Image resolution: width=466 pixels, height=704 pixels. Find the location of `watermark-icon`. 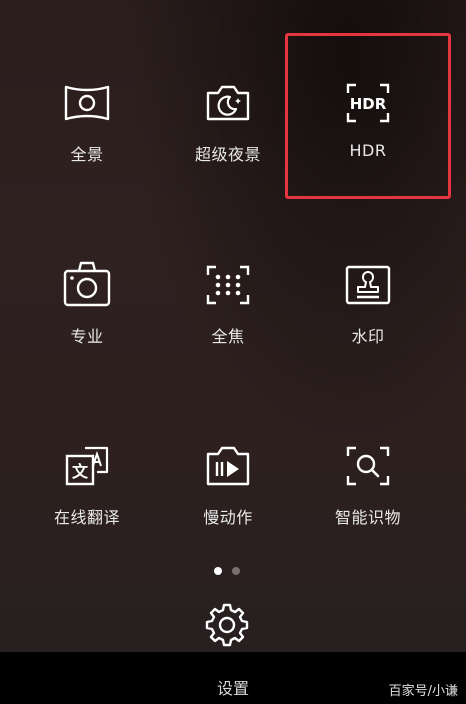

watermark-icon is located at coordinates (368, 285).